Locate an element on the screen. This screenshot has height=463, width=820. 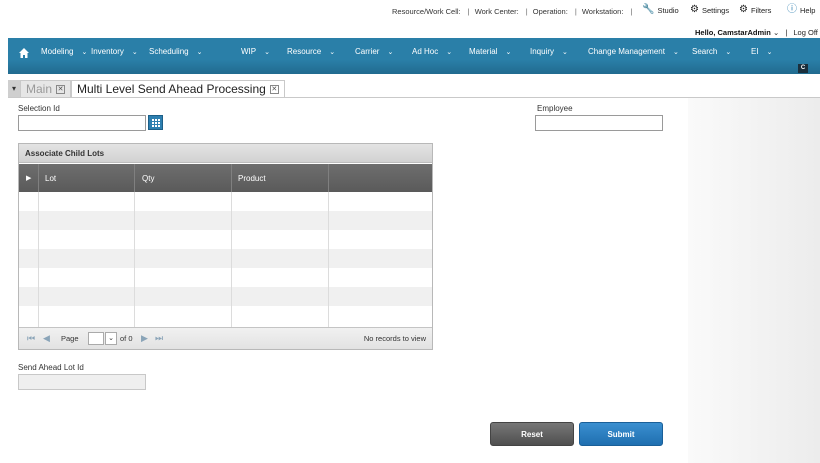
user-menu-row: Hello, CamstarAdmin ⌄ | Log Off is located at coordinates (756, 32).